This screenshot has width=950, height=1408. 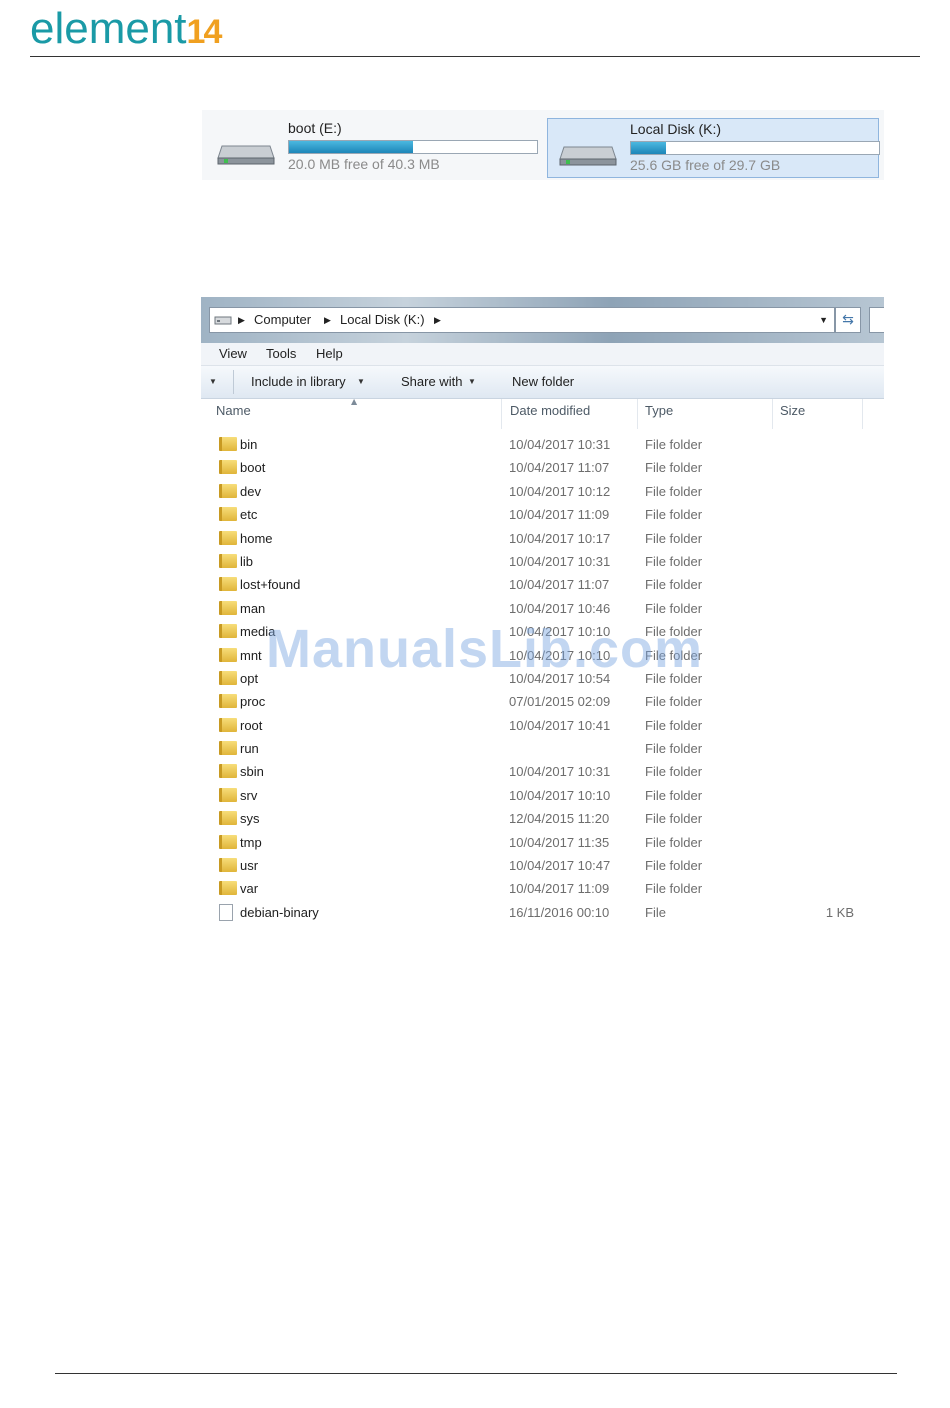 What do you see at coordinates (281, 353) in the screenshot?
I see `menu-tools: Tools` at bounding box center [281, 353].